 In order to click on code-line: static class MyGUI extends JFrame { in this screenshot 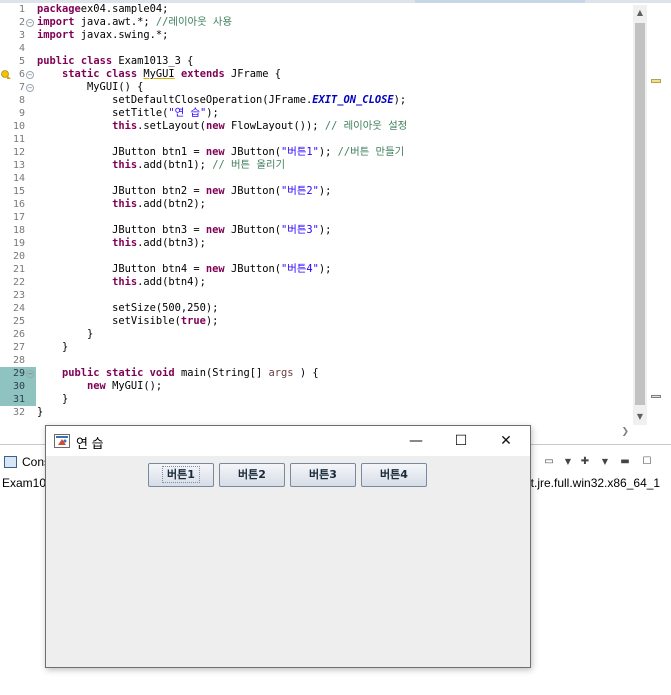, I will do `click(159, 74)`.